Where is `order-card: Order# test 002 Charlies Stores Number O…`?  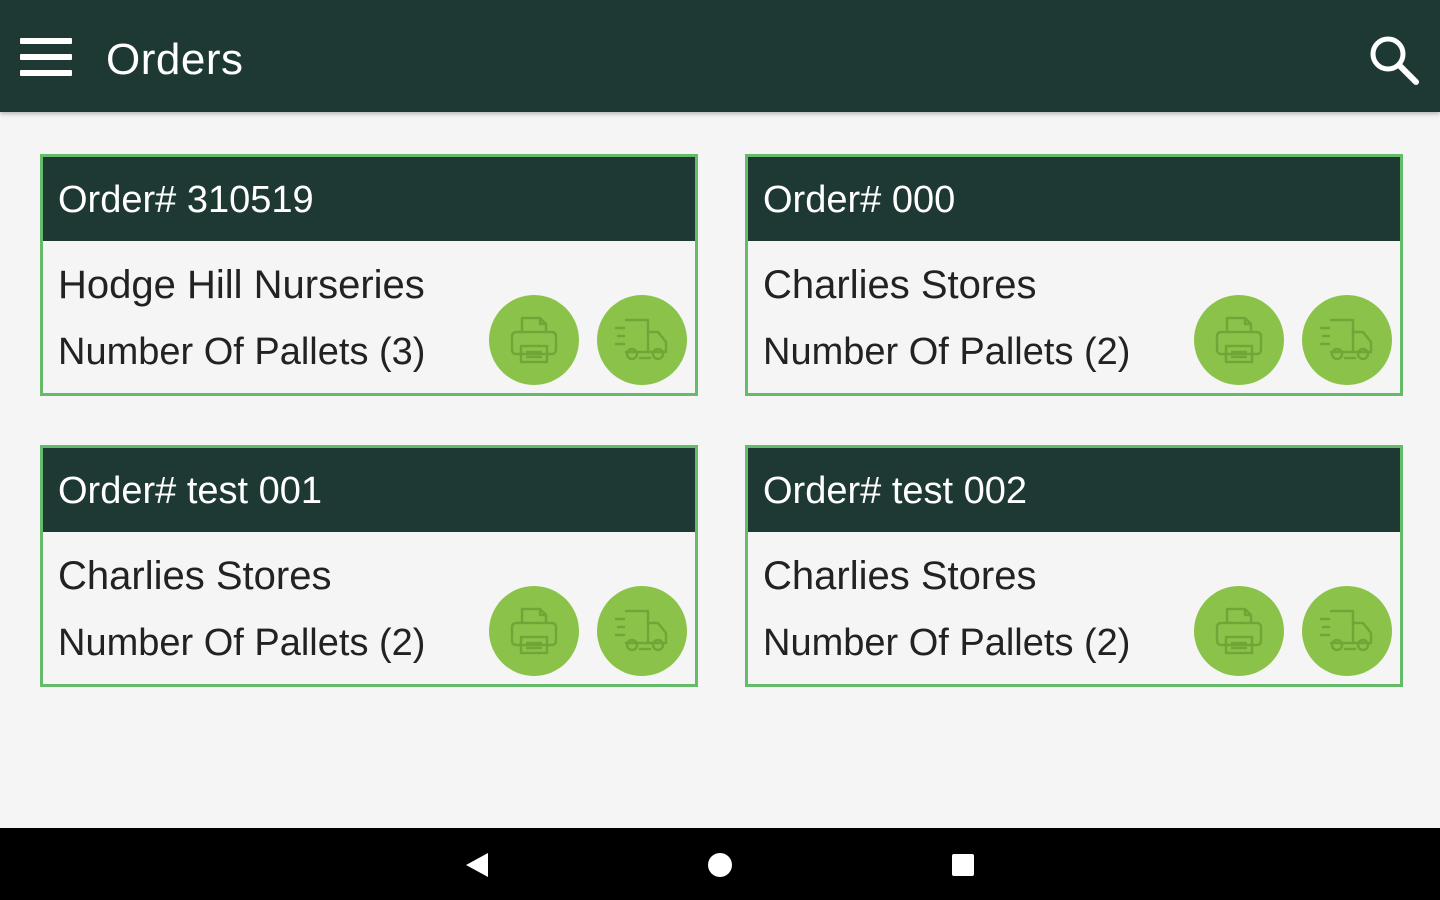 order-card: Order# test 002 Charlies Stores Number O… is located at coordinates (1074, 566).